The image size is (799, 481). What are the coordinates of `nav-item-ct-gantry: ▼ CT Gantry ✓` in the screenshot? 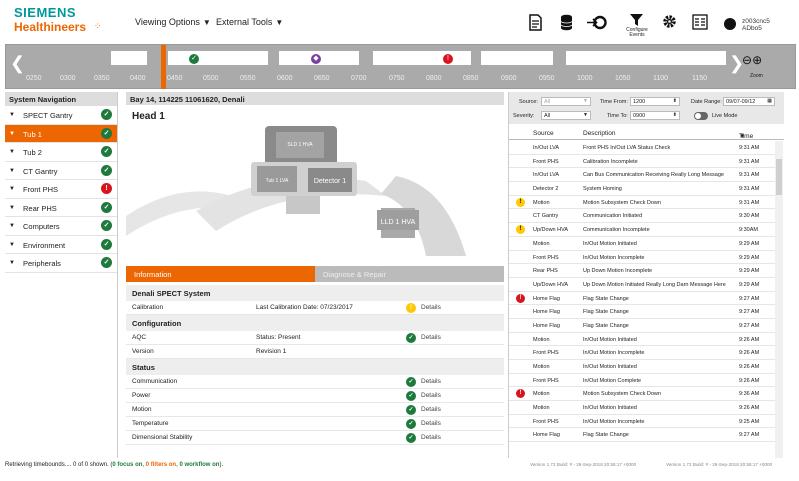 It's located at (61, 171).